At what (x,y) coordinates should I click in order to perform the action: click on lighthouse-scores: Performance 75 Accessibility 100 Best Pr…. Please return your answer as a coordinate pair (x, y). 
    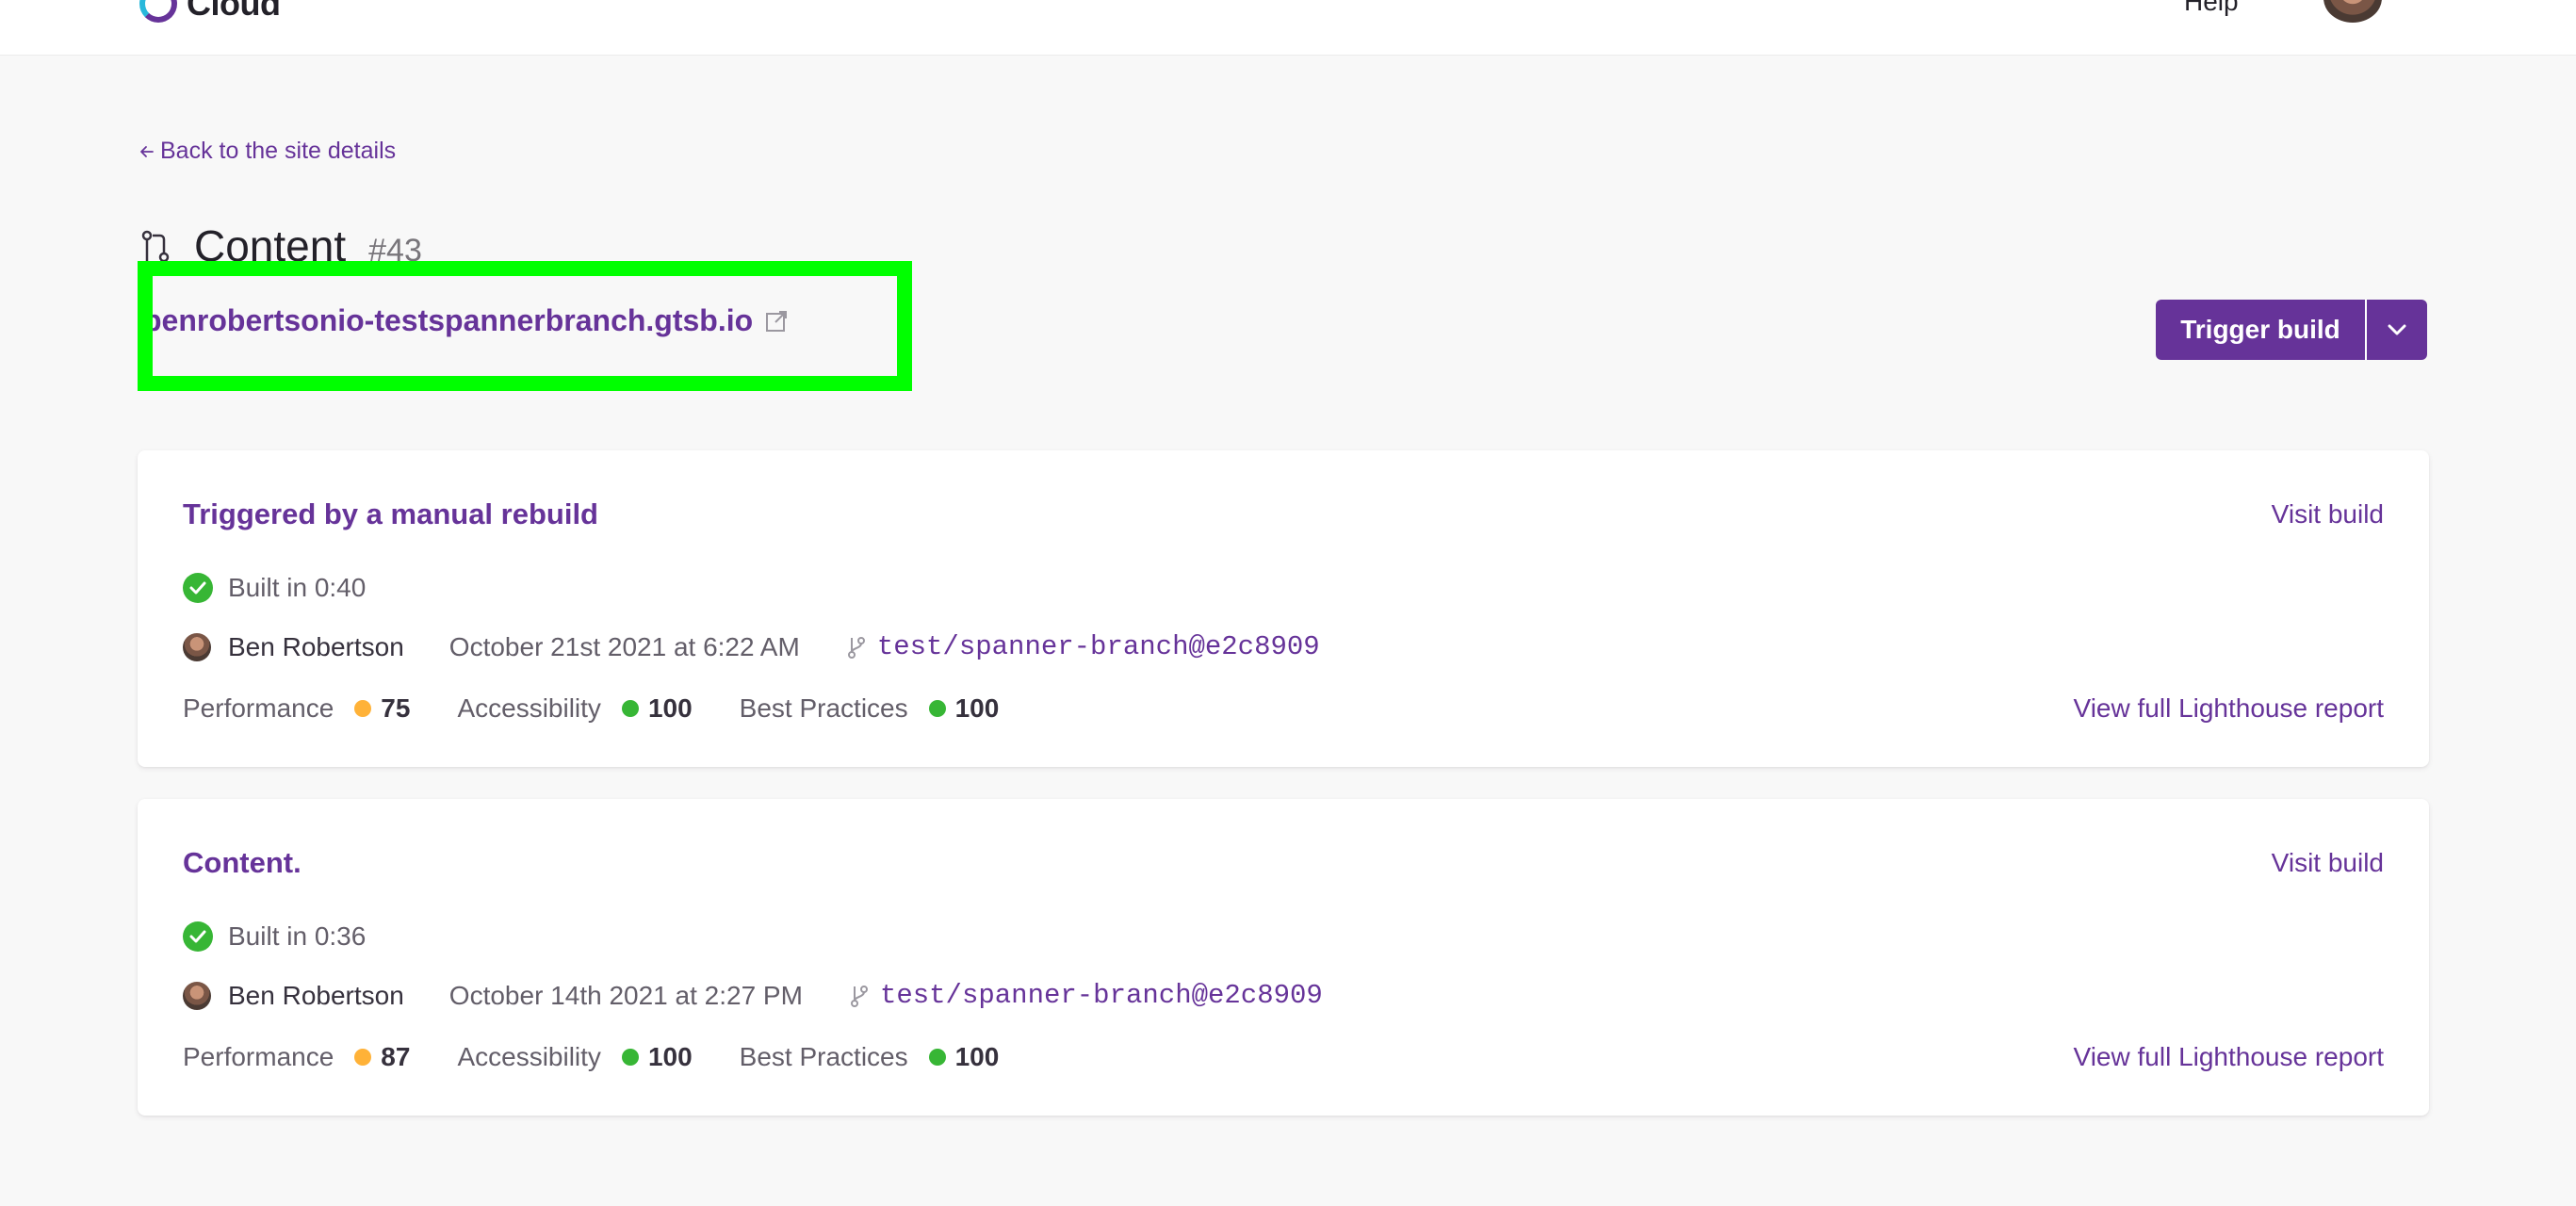
    Looking at the image, I should click on (614, 708).